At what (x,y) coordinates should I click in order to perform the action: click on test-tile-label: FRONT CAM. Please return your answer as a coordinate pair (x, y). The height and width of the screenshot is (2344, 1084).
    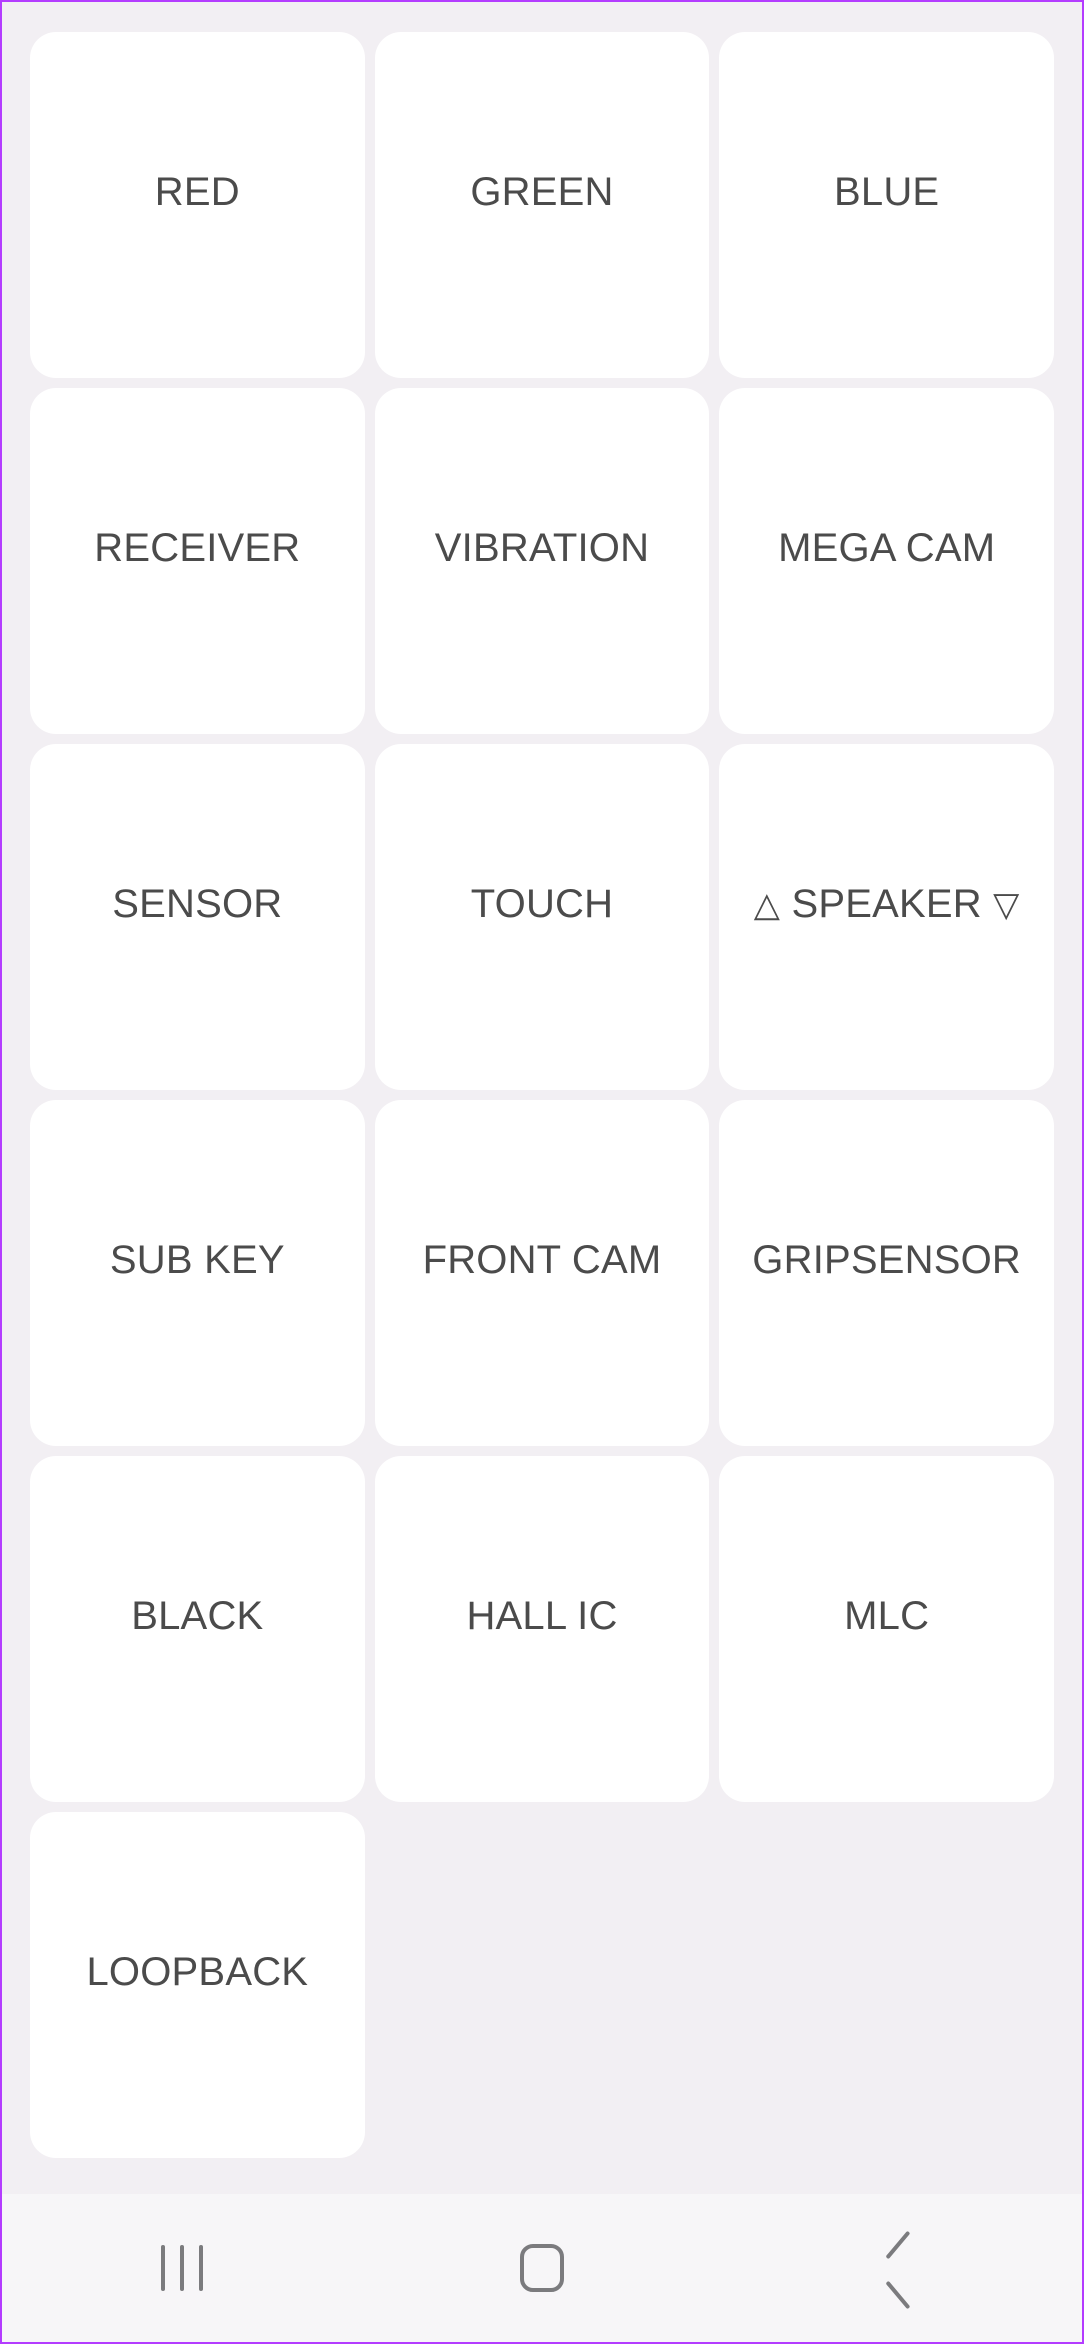
    Looking at the image, I should click on (542, 1260).